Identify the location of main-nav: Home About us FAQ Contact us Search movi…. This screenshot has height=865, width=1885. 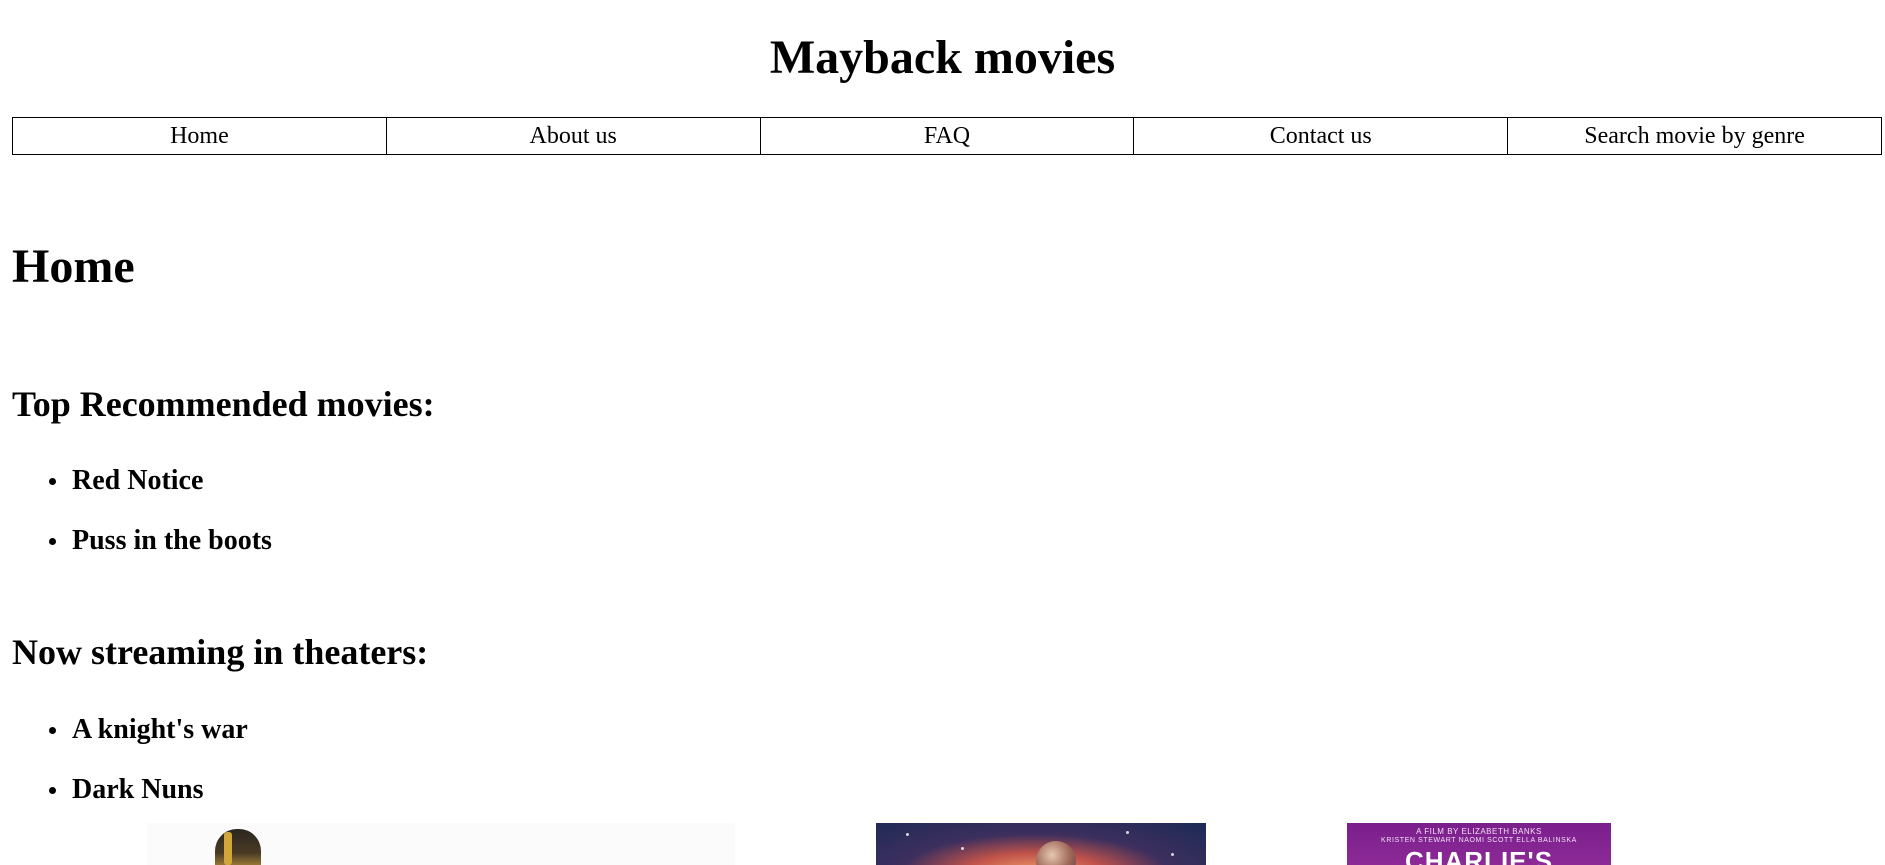
(947, 136).